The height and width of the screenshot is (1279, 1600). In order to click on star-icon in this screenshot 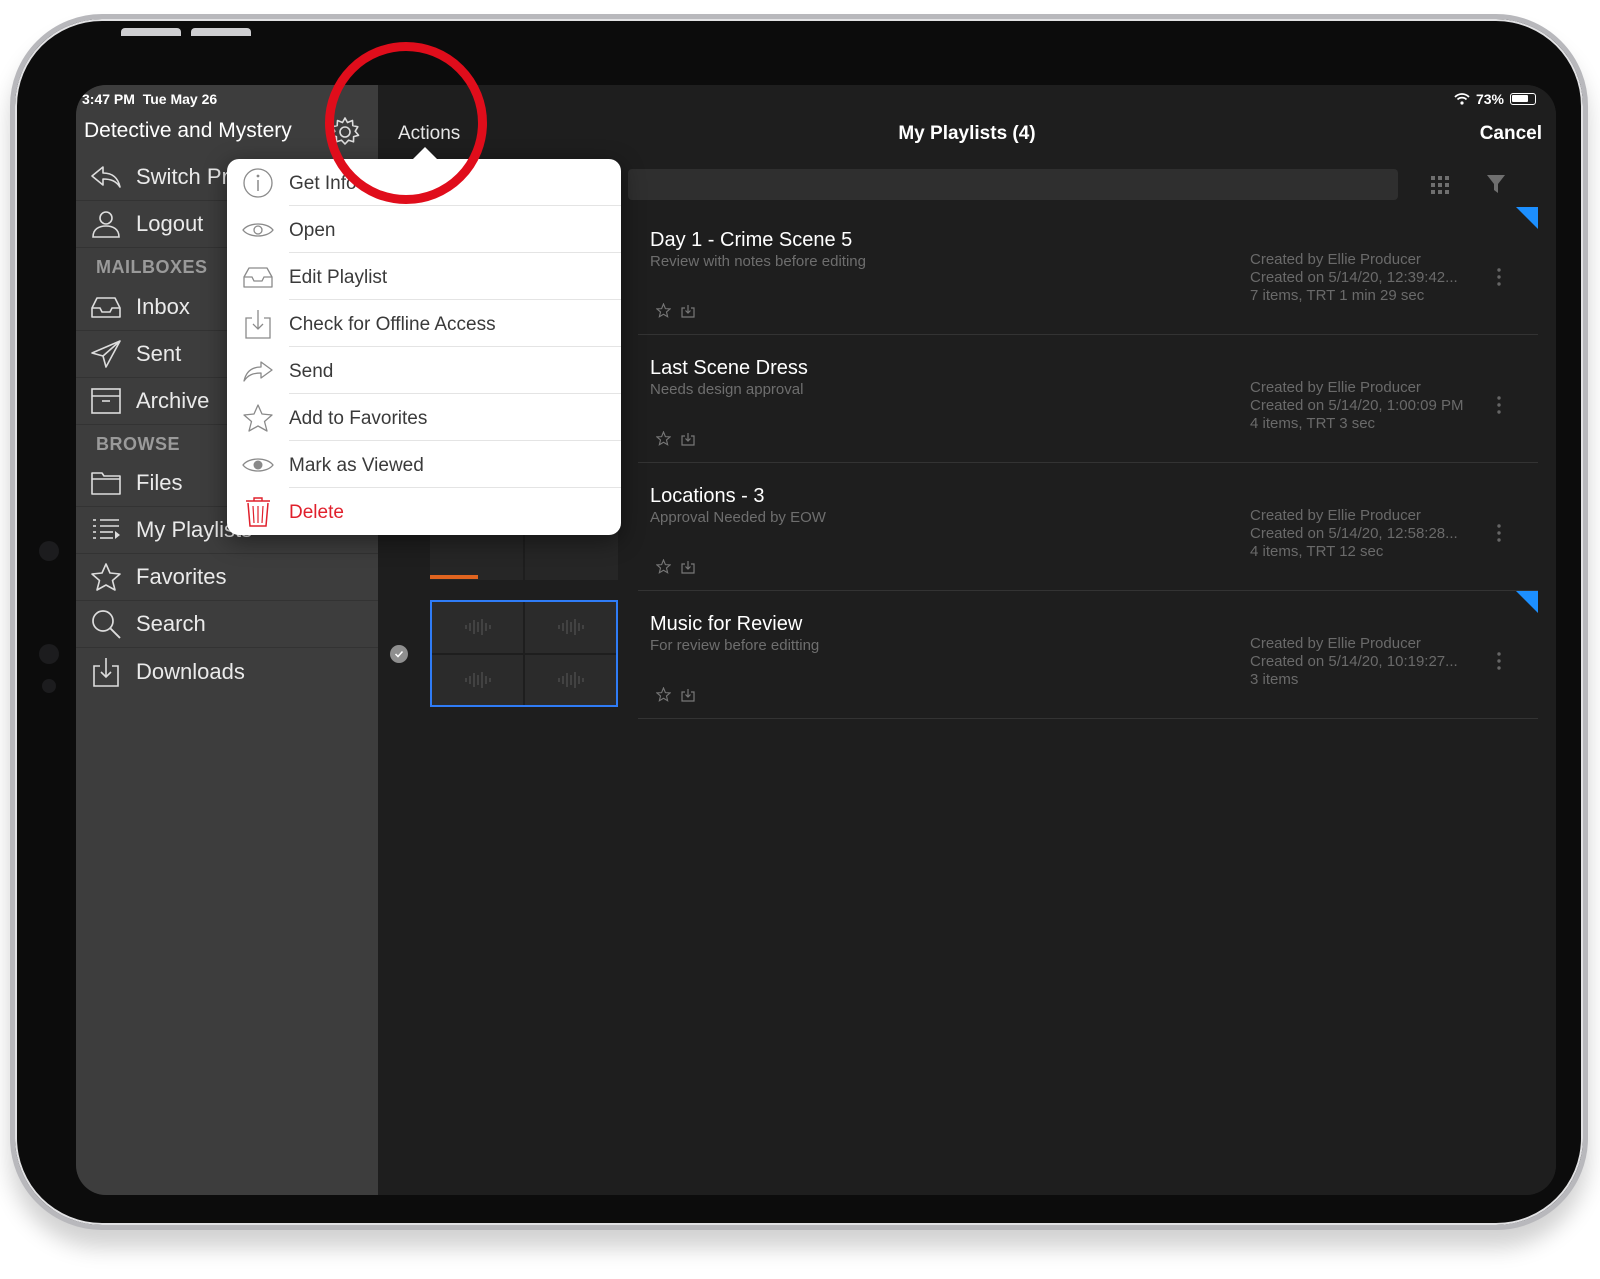, I will do `click(106, 577)`.